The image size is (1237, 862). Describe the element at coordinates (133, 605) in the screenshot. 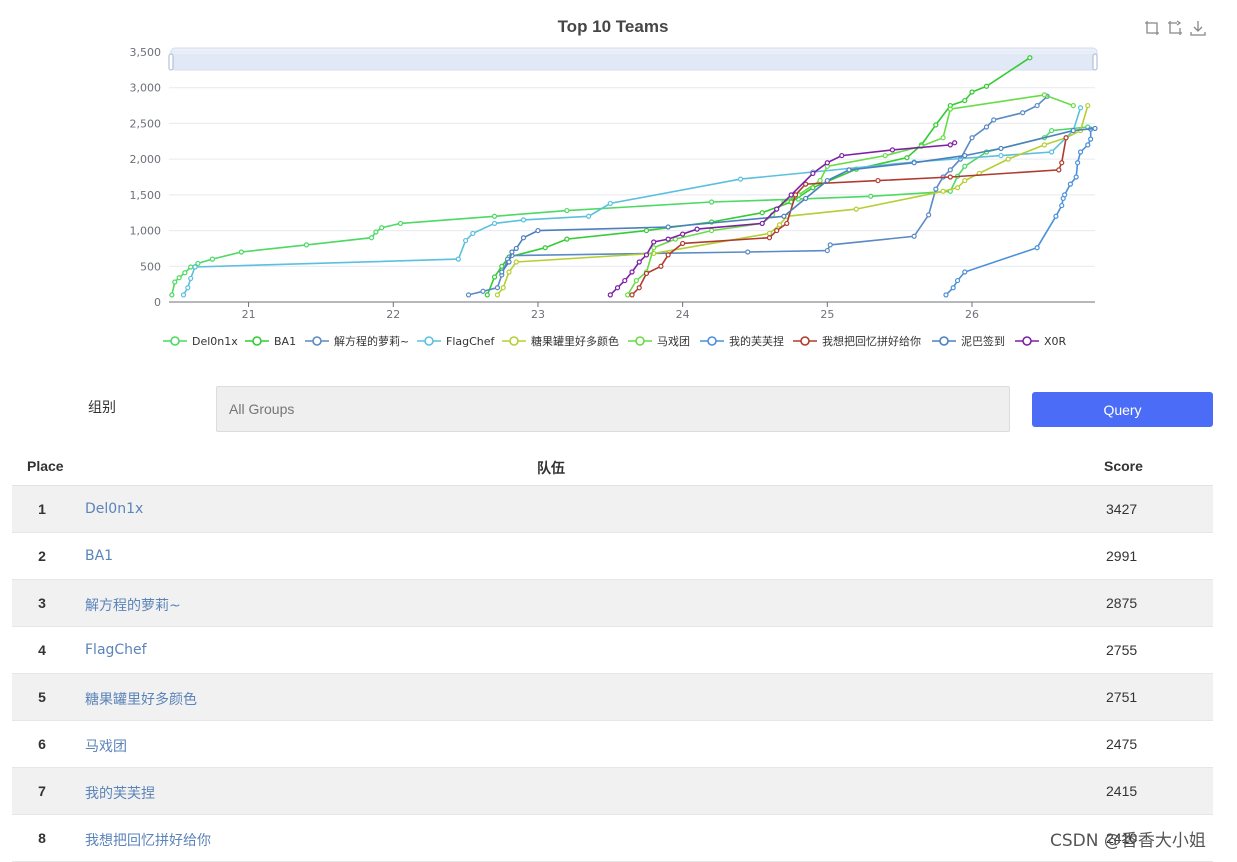

I see `team-link: 解方程的萝莉~` at that location.